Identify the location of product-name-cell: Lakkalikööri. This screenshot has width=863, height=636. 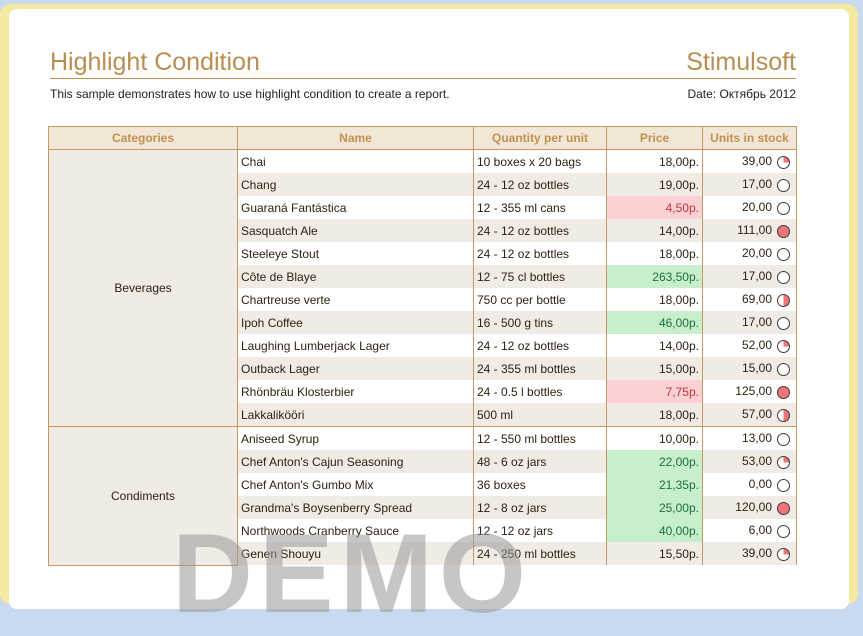
(355, 415).